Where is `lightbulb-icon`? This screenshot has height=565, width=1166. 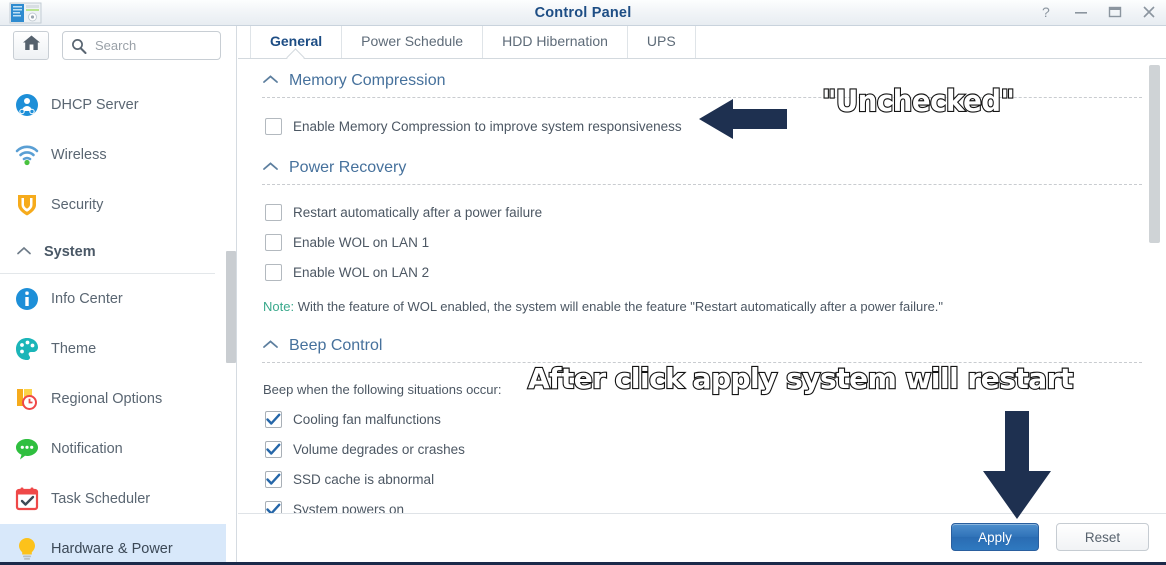
lightbulb-icon is located at coordinates (27, 548).